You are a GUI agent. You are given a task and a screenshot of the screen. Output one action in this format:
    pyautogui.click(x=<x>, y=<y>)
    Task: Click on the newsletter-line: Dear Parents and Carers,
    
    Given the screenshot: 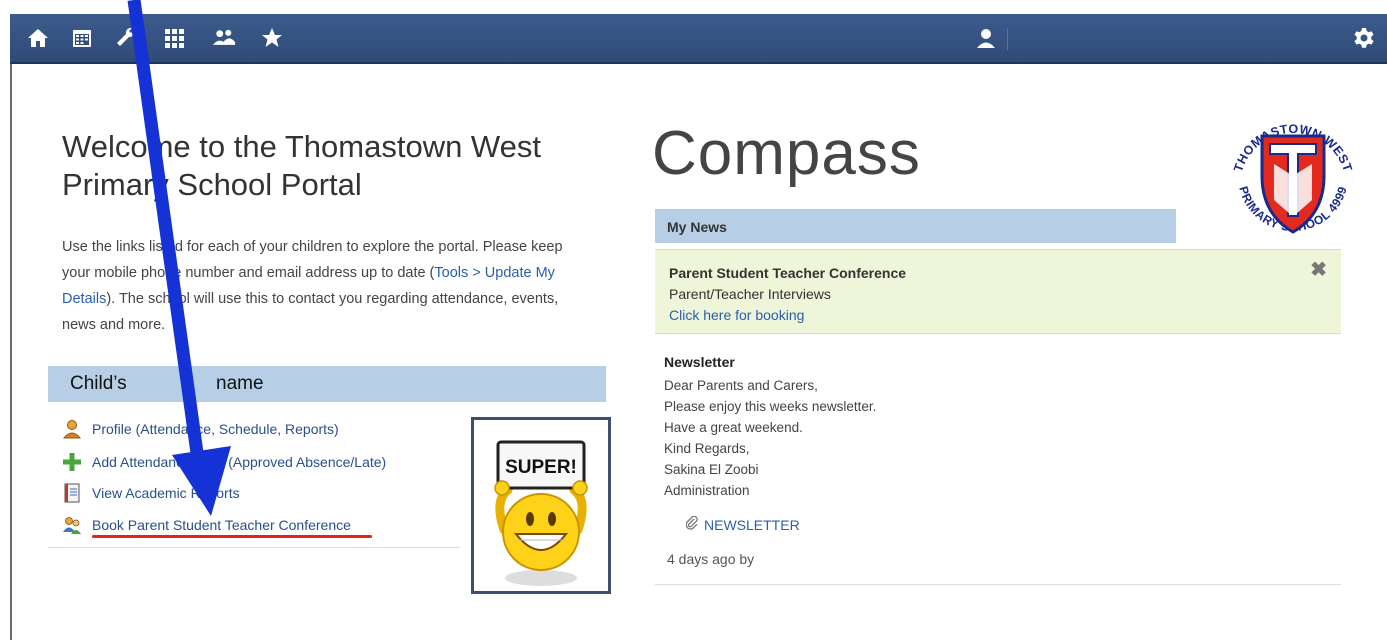 What is the action you would take?
    pyautogui.click(x=741, y=385)
    